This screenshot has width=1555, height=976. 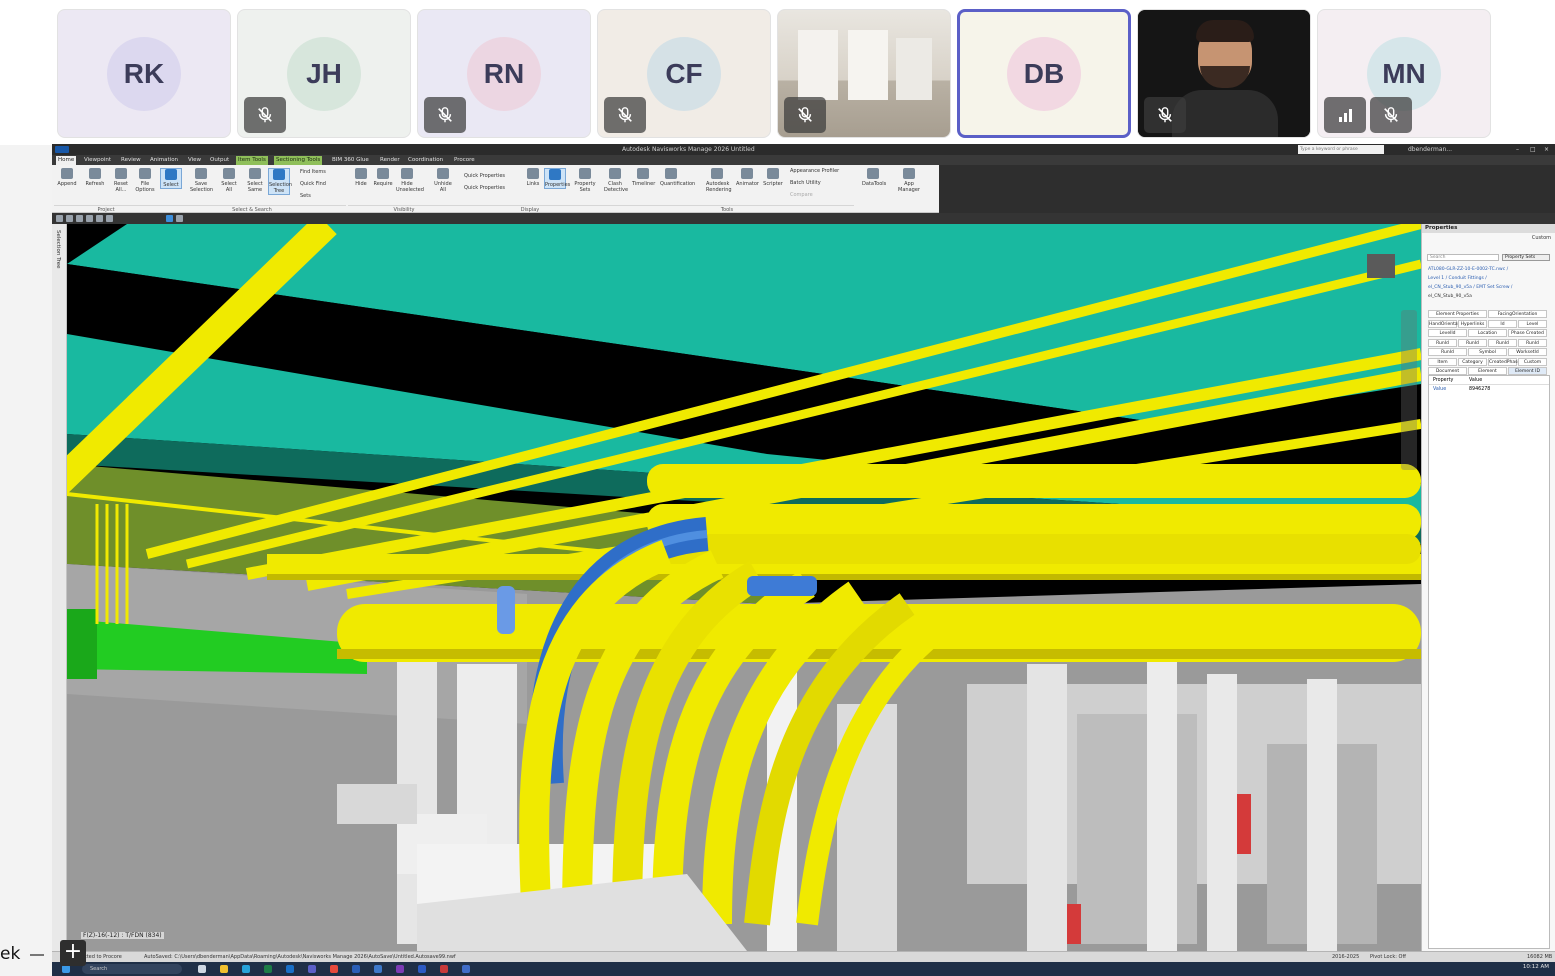 What do you see at coordinates (144, 73) in the screenshot?
I see `participant-tile: RK` at bounding box center [144, 73].